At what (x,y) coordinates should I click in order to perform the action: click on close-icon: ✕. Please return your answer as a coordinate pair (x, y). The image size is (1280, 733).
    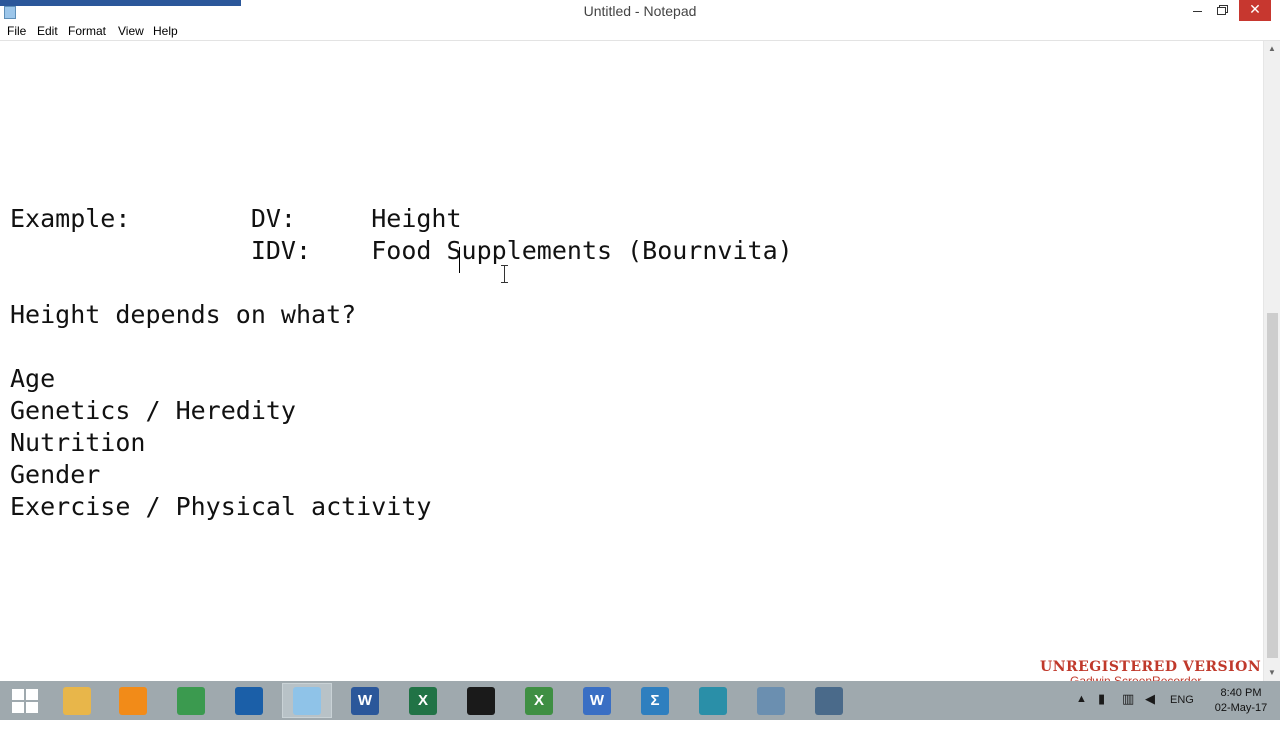
    Looking at the image, I should click on (1255, 9).